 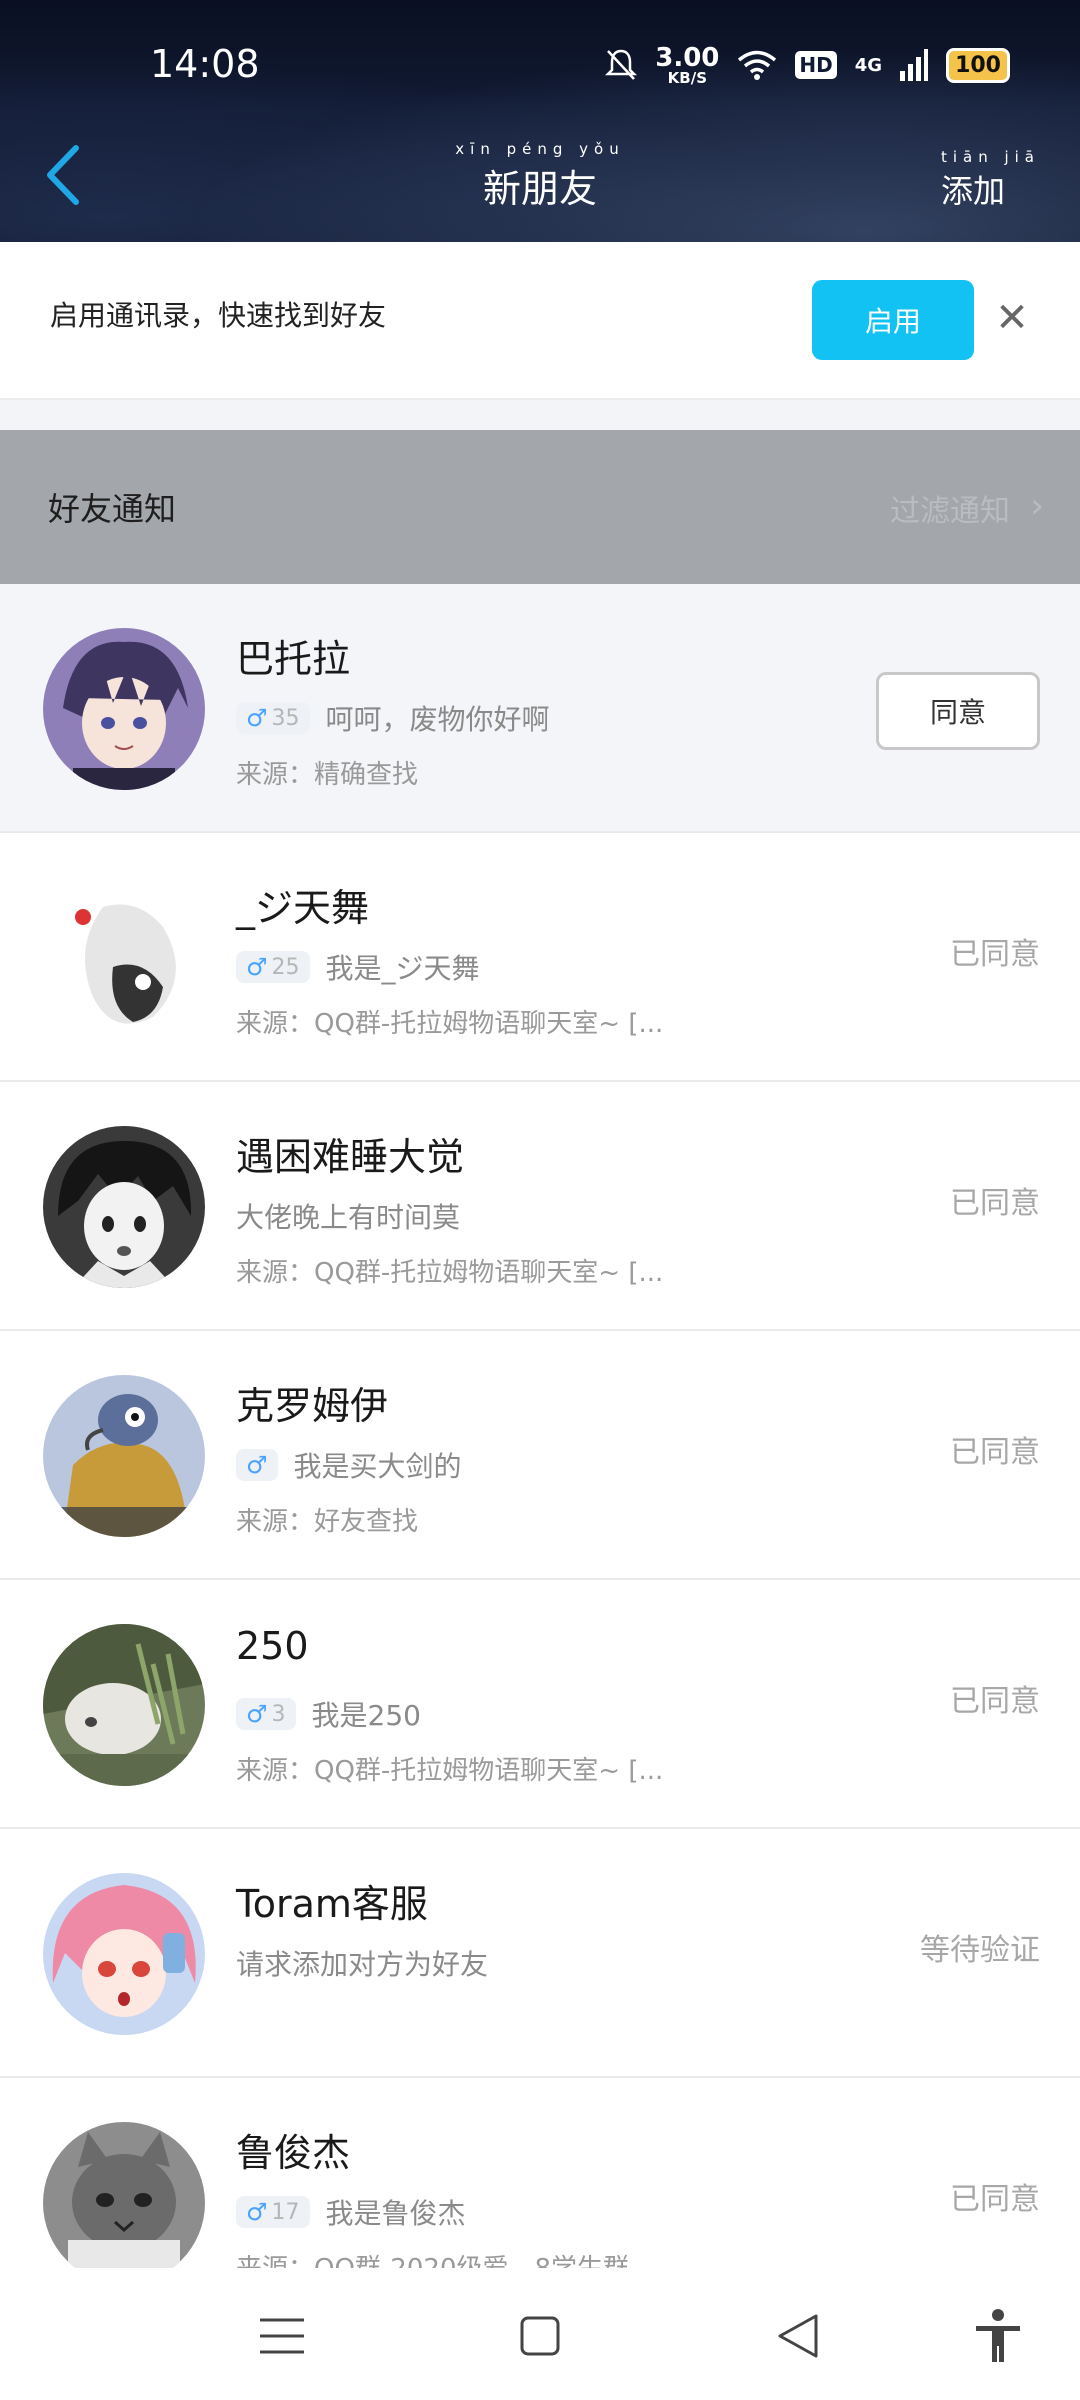 I want to click on friend-request-row: 克罗姆伊 ♂ 我是买大剑的 来源：好友查找 已同意, so click(x=540, y=1455).